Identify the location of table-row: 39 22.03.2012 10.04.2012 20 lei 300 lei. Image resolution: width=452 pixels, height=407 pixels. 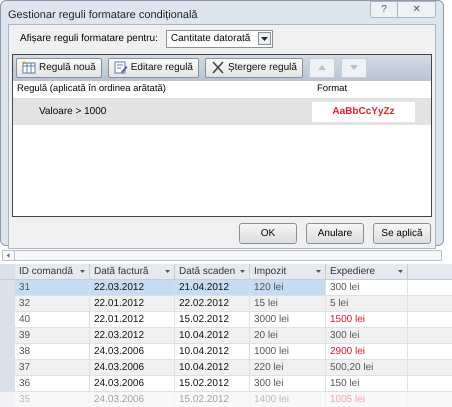
(226, 336).